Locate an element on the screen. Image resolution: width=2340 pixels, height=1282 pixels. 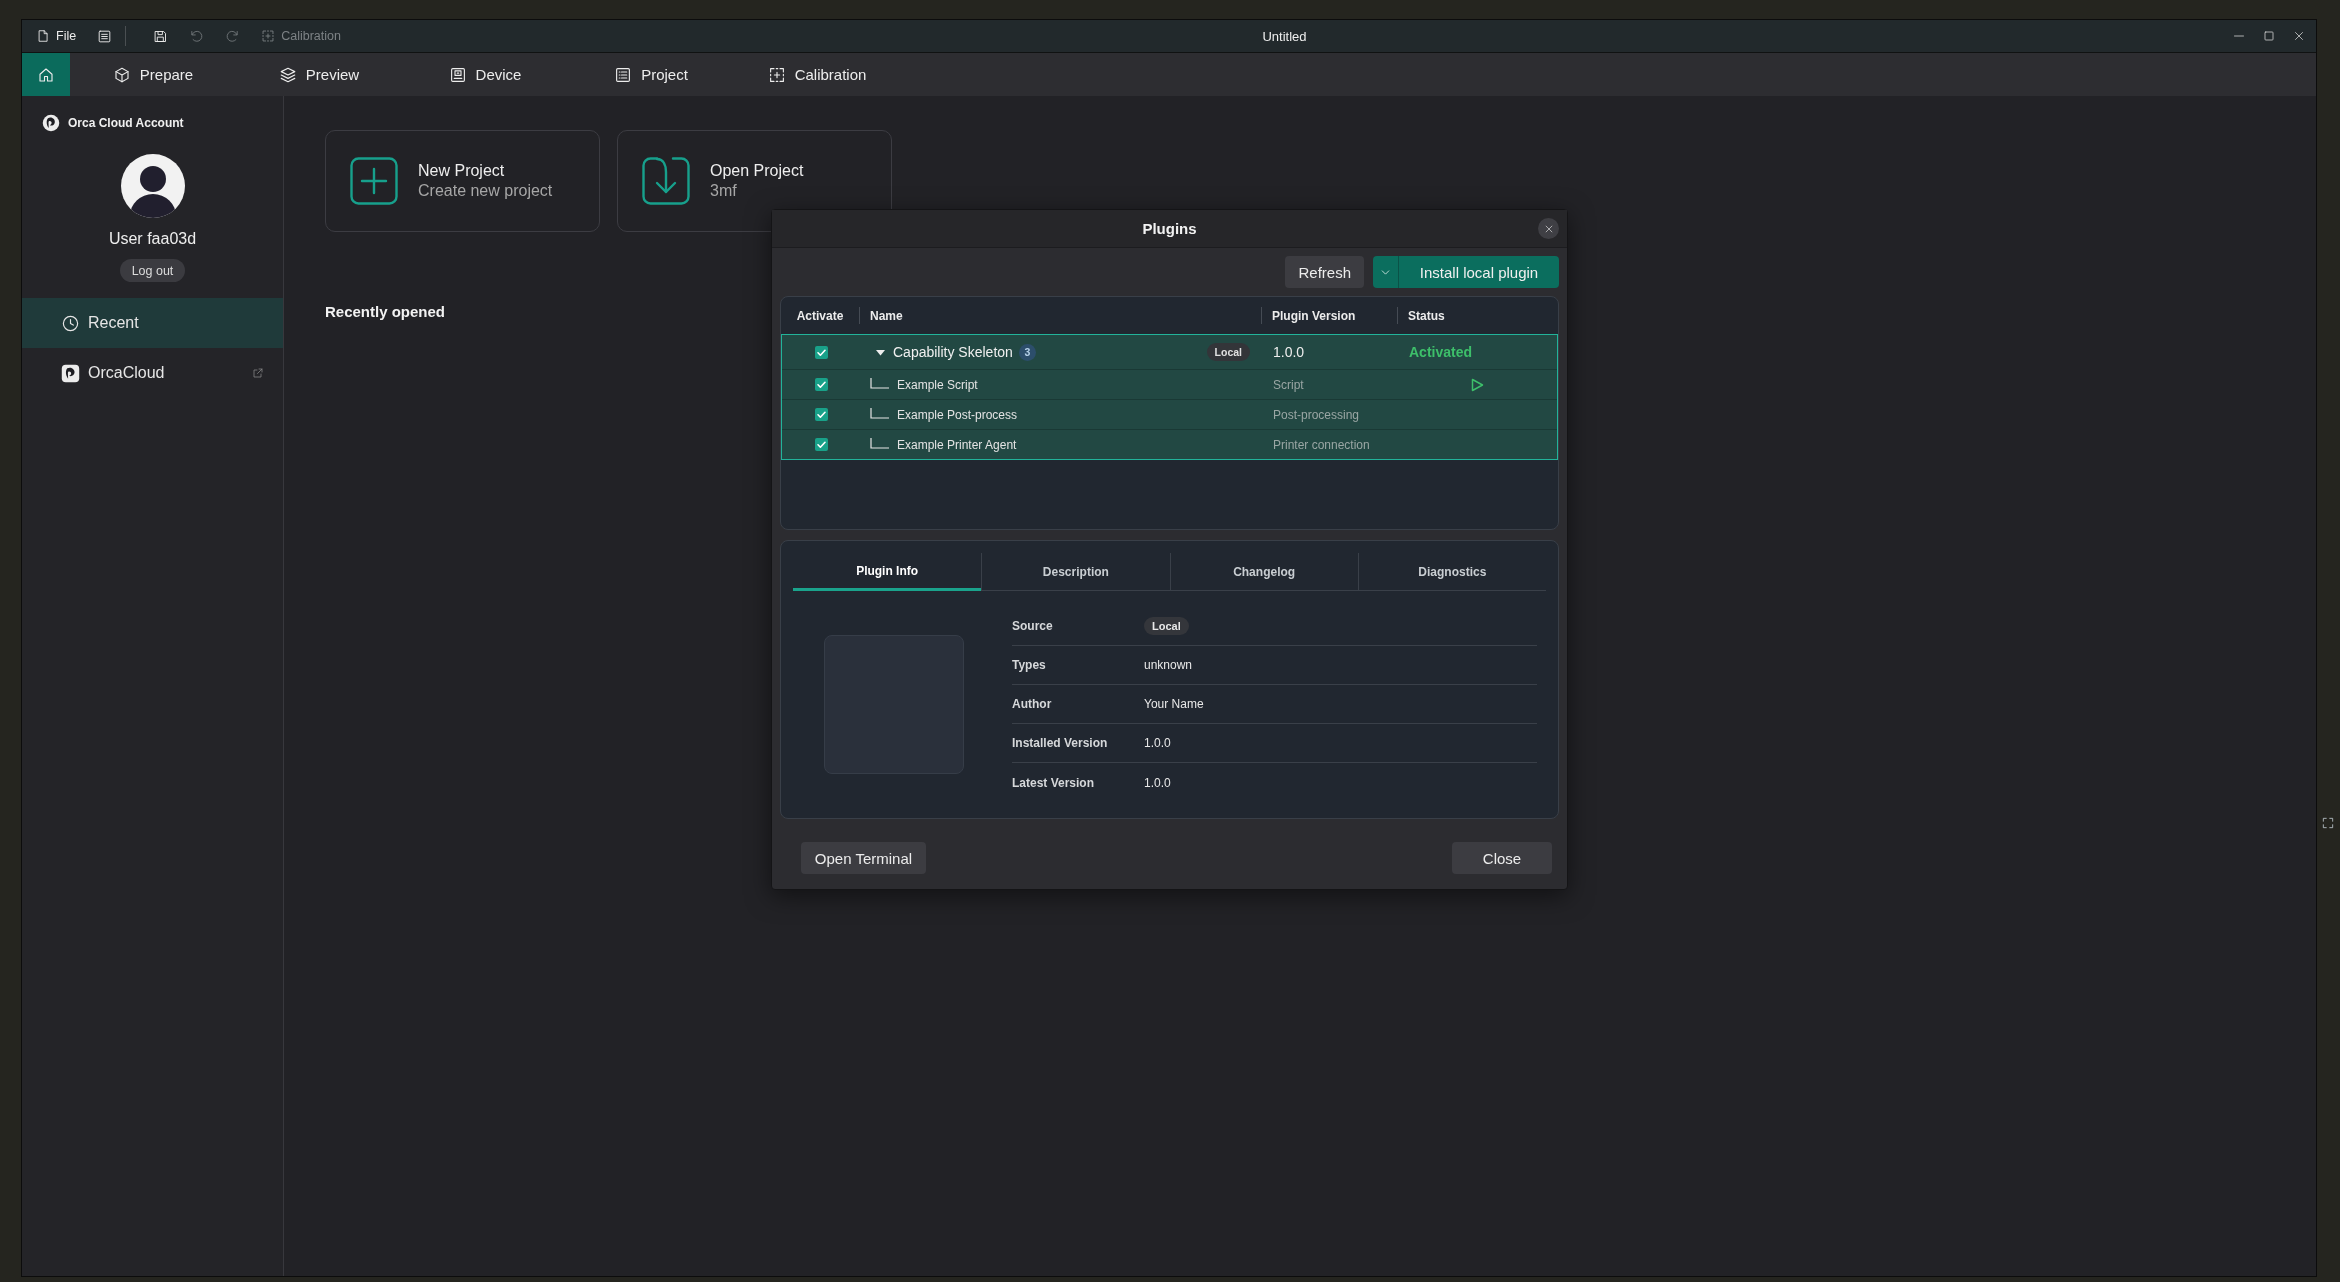
project-card: New Project Create new project is located at coordinates (462, 181).